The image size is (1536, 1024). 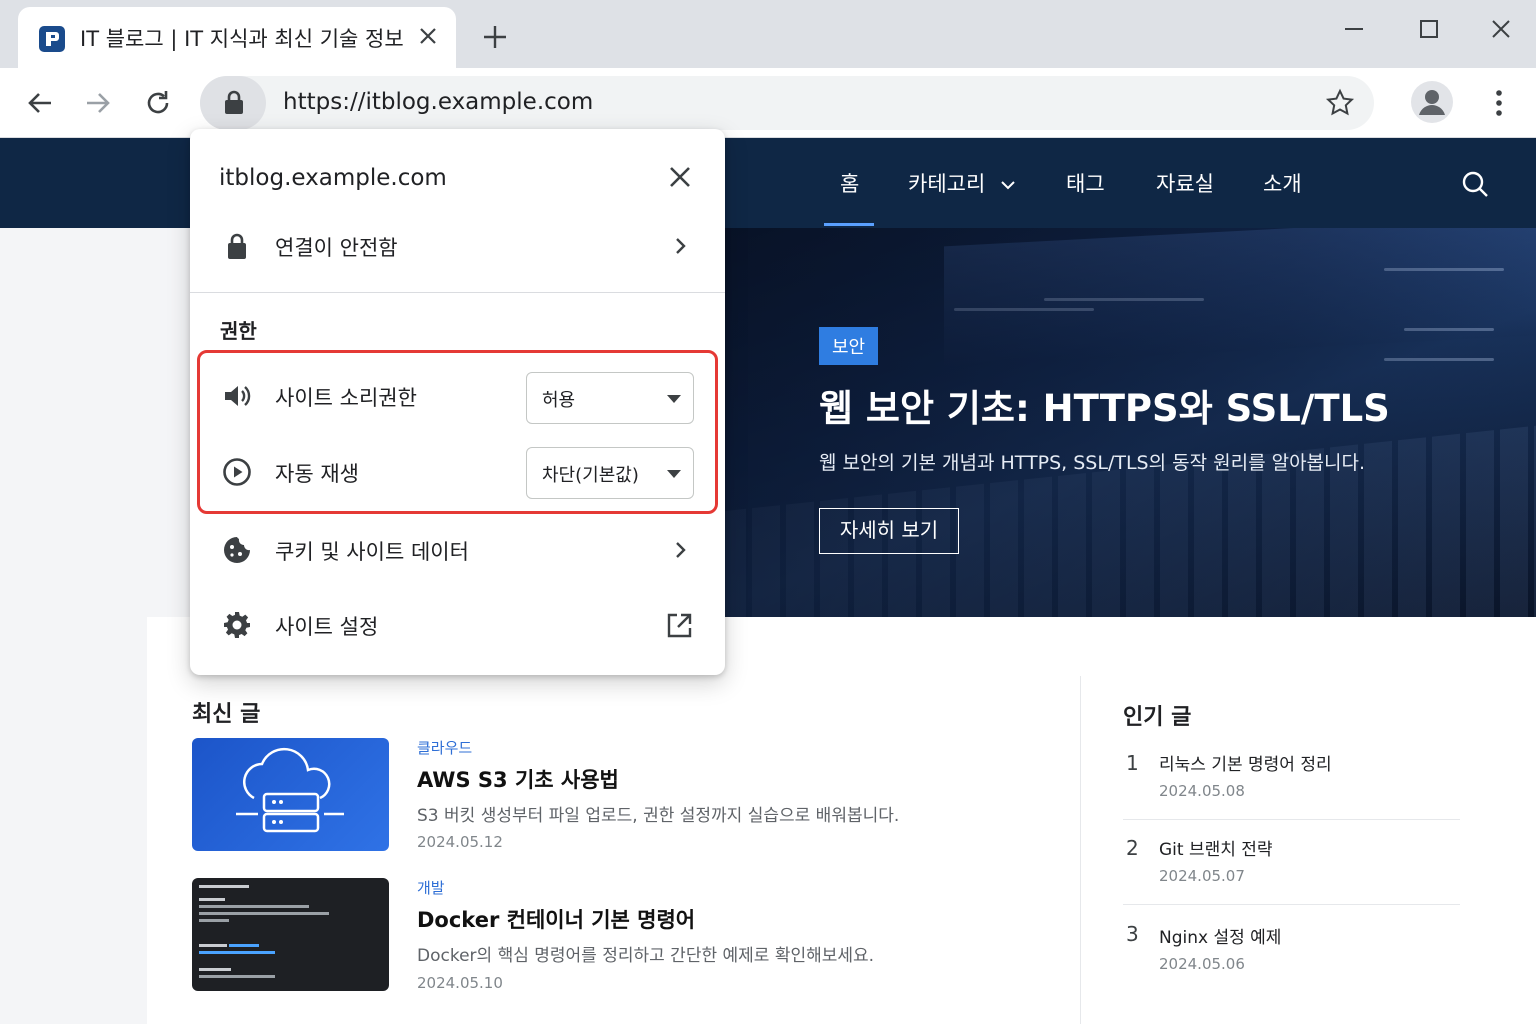 What do you see at coordinates (333, 178) in the screenshot?
I see `popup-domain: itblog.example.com` at bounding box center [333, 178].